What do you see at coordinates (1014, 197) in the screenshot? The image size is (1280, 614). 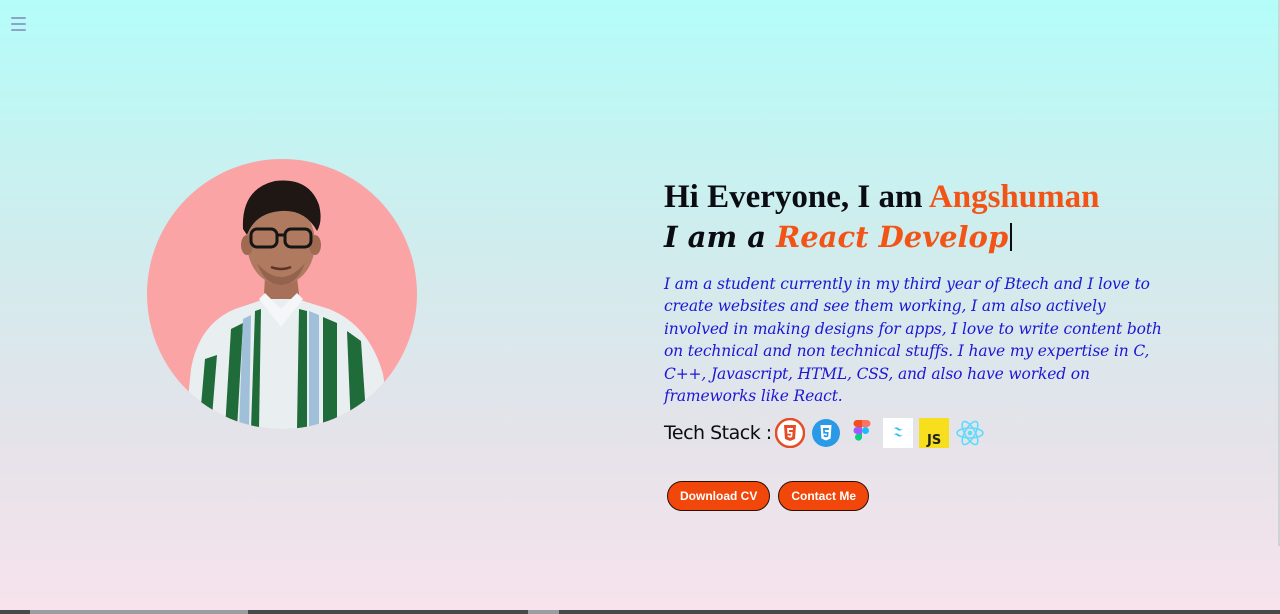 I see `hero-name: Angshuman` at bounding box center [1014, 197].